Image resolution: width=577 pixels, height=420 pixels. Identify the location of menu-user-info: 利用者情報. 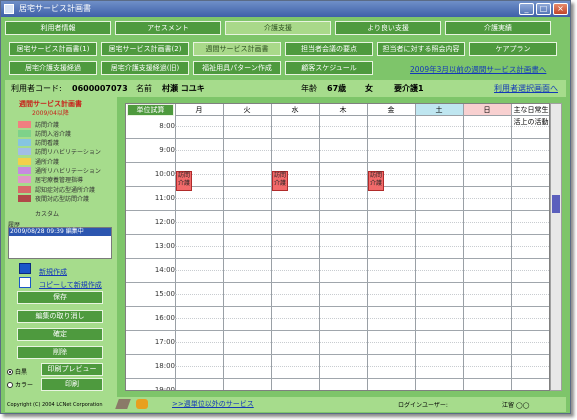
(58, 28).